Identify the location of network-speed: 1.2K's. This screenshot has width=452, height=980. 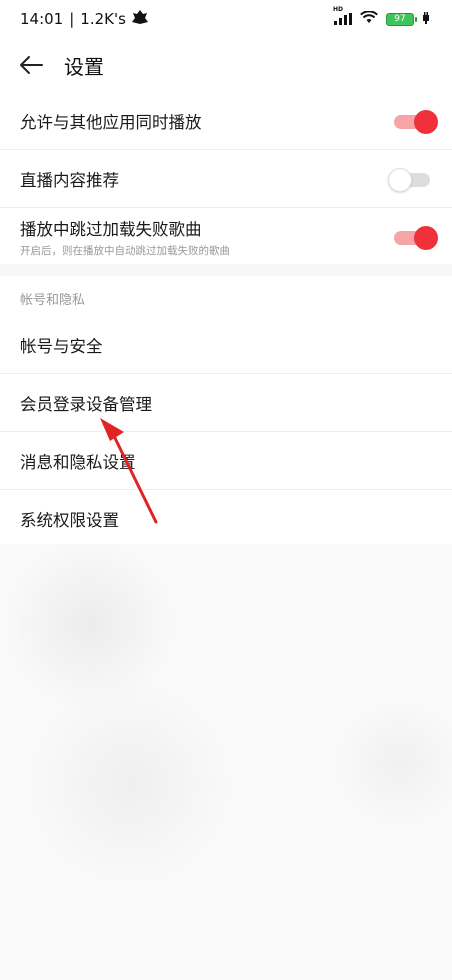
(103, 19).